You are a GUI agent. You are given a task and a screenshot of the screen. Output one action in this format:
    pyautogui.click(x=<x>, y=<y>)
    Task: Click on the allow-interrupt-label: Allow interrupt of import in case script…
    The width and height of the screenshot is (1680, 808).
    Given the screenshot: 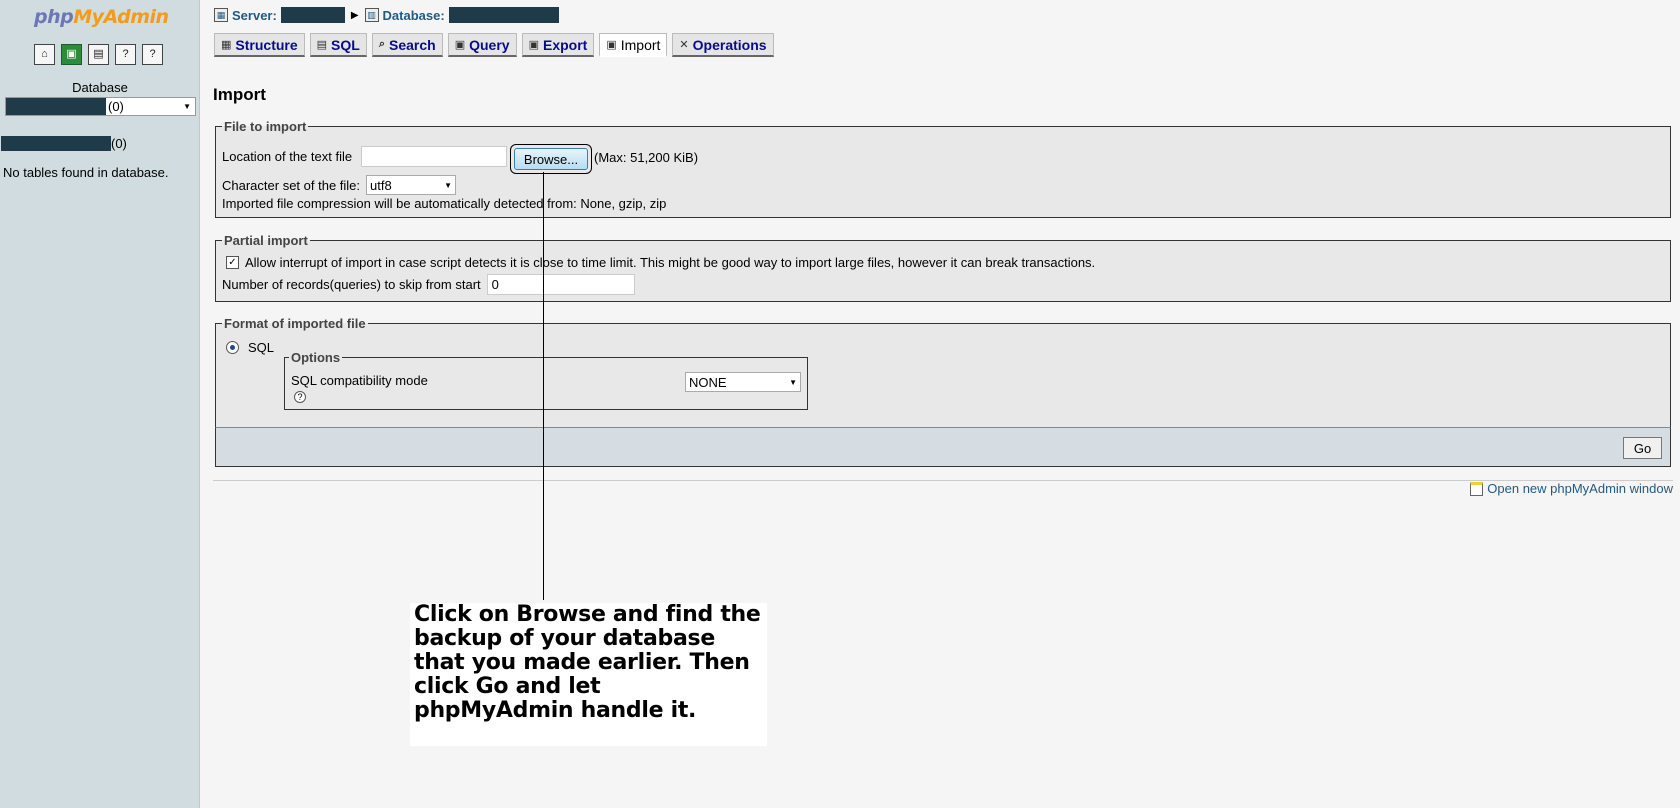 What is the action you would take?
    pyautogui.click(x=670, y=262)
    